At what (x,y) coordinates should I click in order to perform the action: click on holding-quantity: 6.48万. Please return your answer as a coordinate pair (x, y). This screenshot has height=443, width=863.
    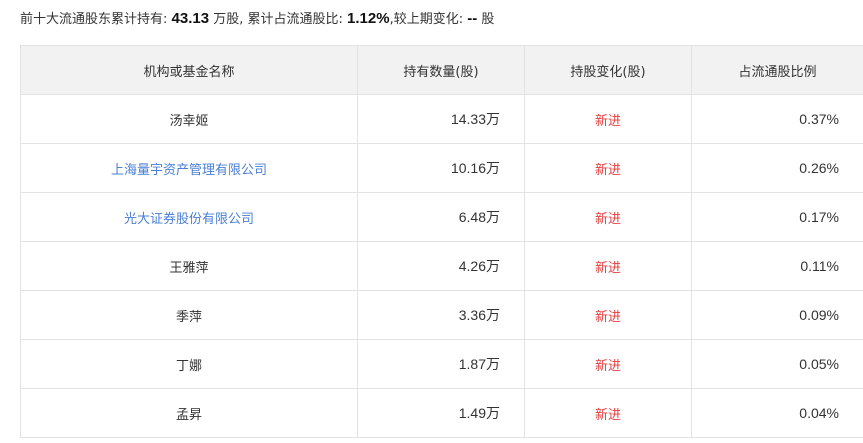
    Looking at the image, I should click on (441, 217).